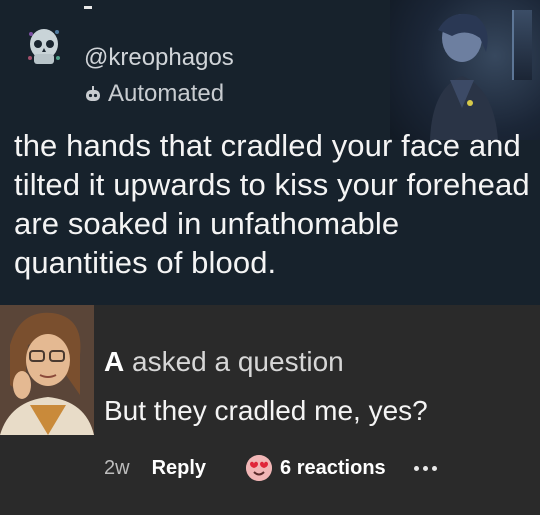 The width and height of the screenshot is (540, 515). I want to click on drag-handle, so click(88, 7).